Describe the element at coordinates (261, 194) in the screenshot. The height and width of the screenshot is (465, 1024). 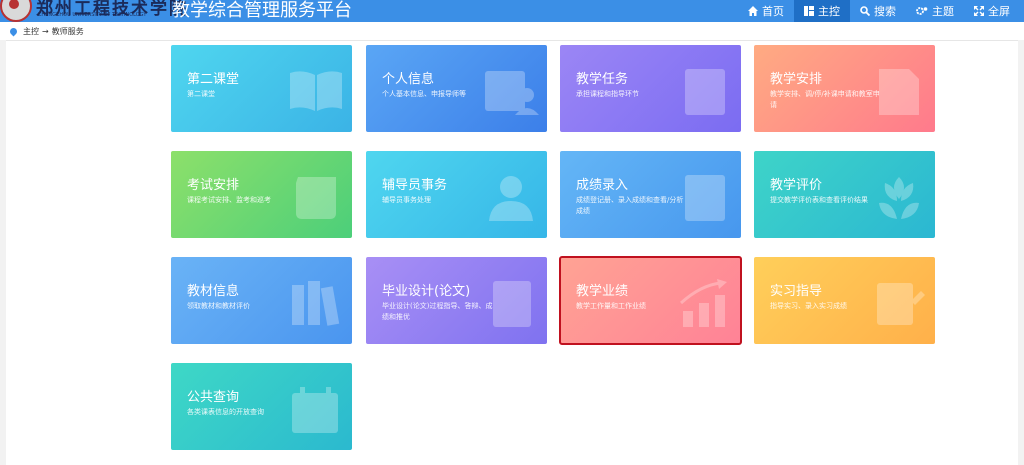
I see `tile-exam-arrangement: 考试安排 课程考试安排、监考和巡考` at that location.